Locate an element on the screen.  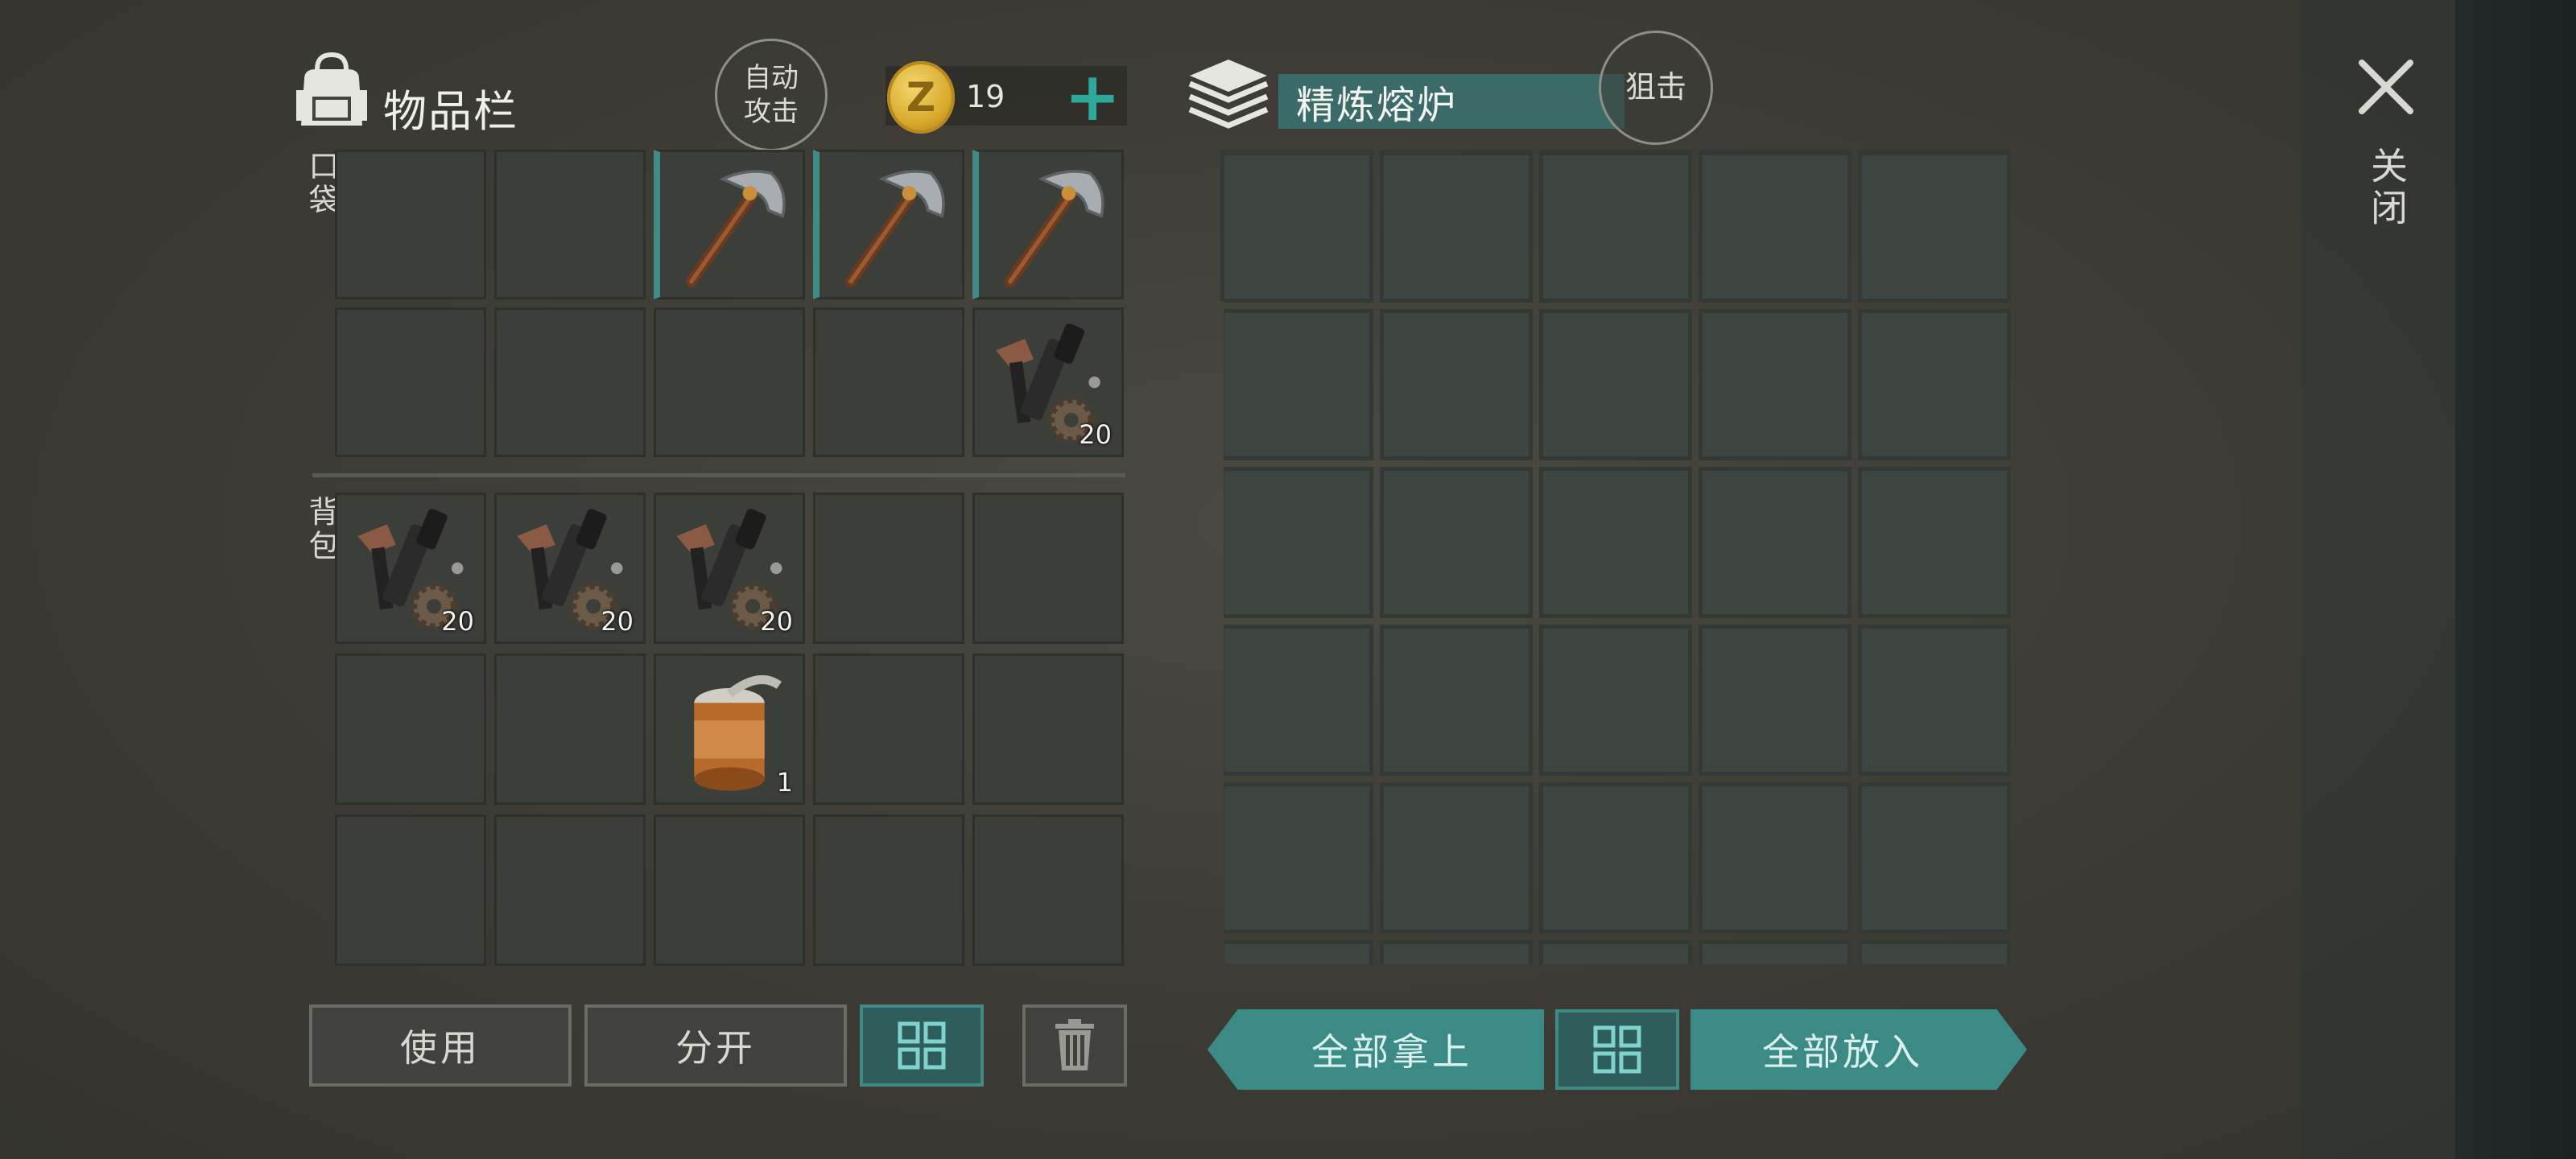
snipe-button: 狙击 is located at coordinates (1656, 88).